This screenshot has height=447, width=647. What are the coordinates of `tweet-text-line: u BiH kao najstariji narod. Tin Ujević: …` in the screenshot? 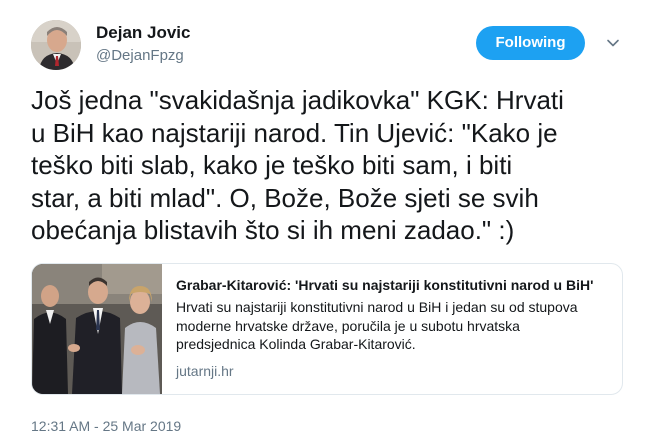 It's located at (294, 132).